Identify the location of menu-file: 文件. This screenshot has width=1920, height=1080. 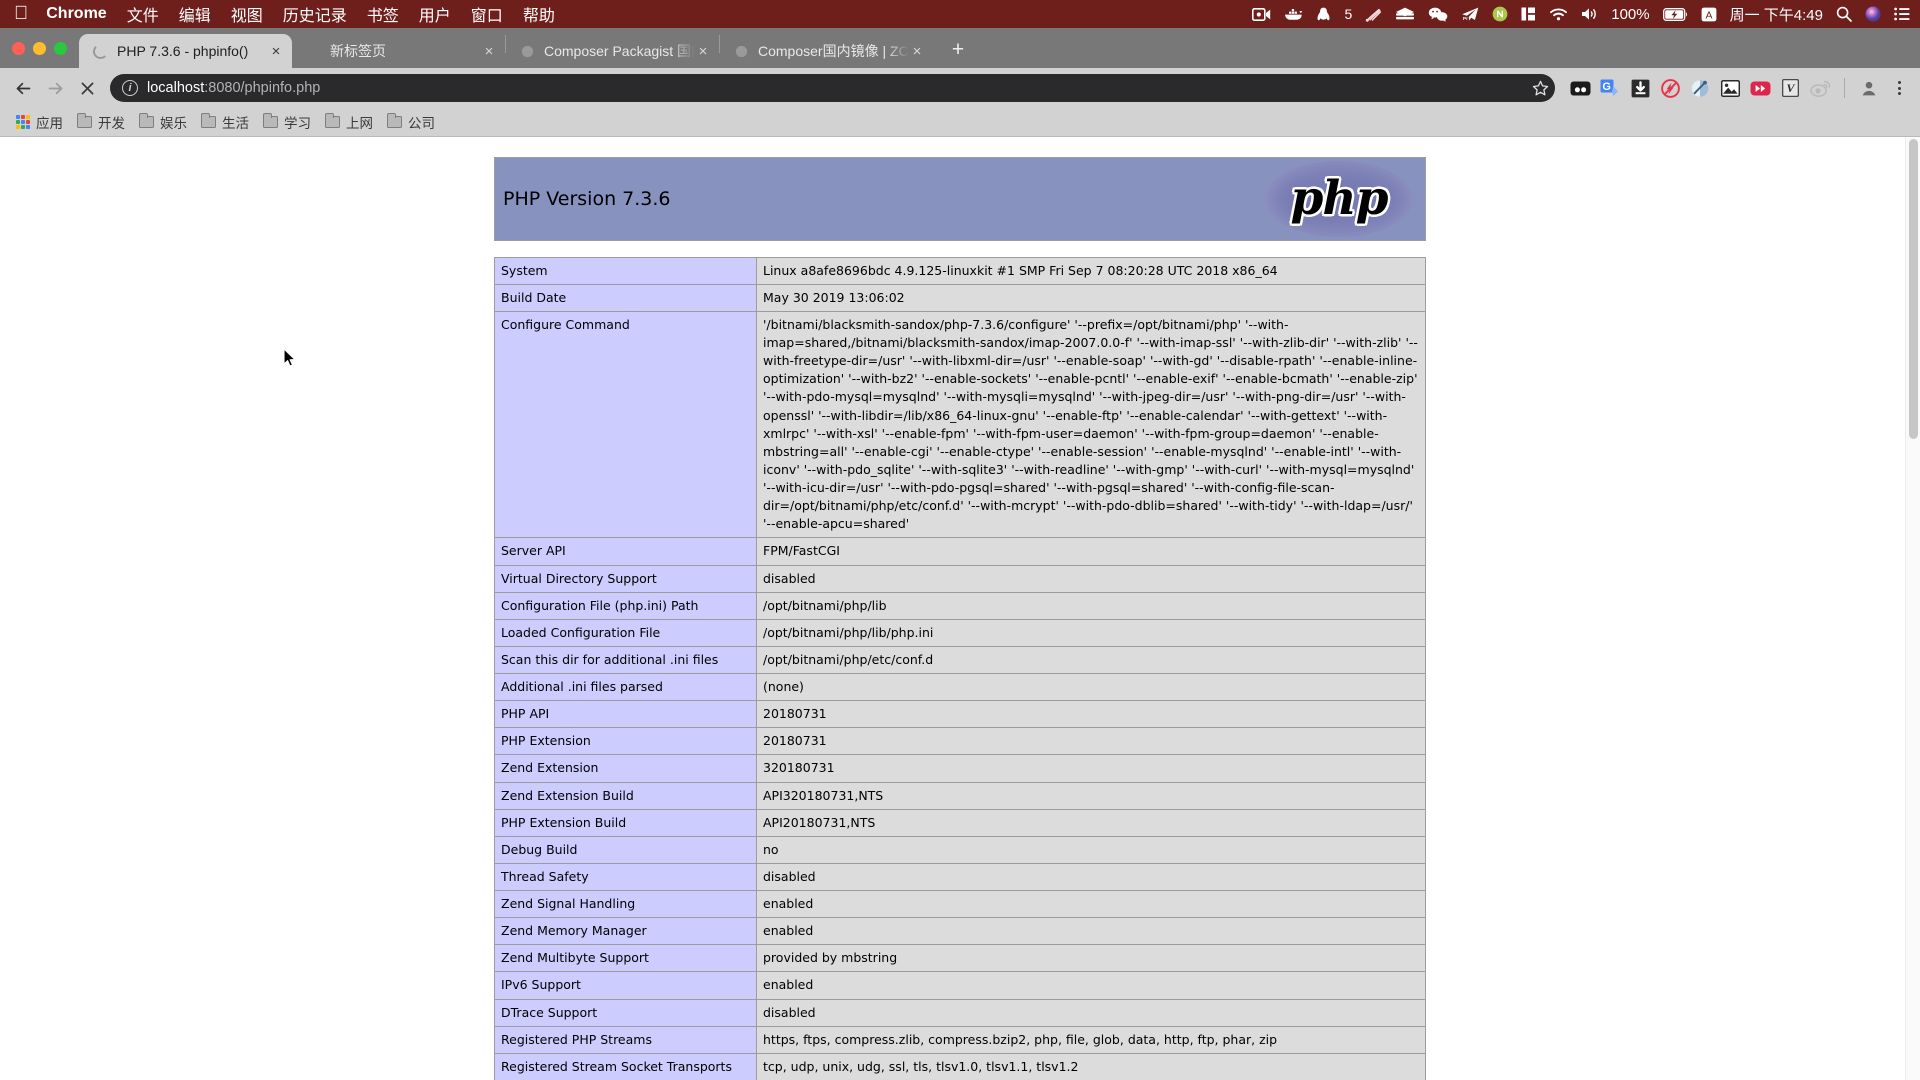
(143, 14).